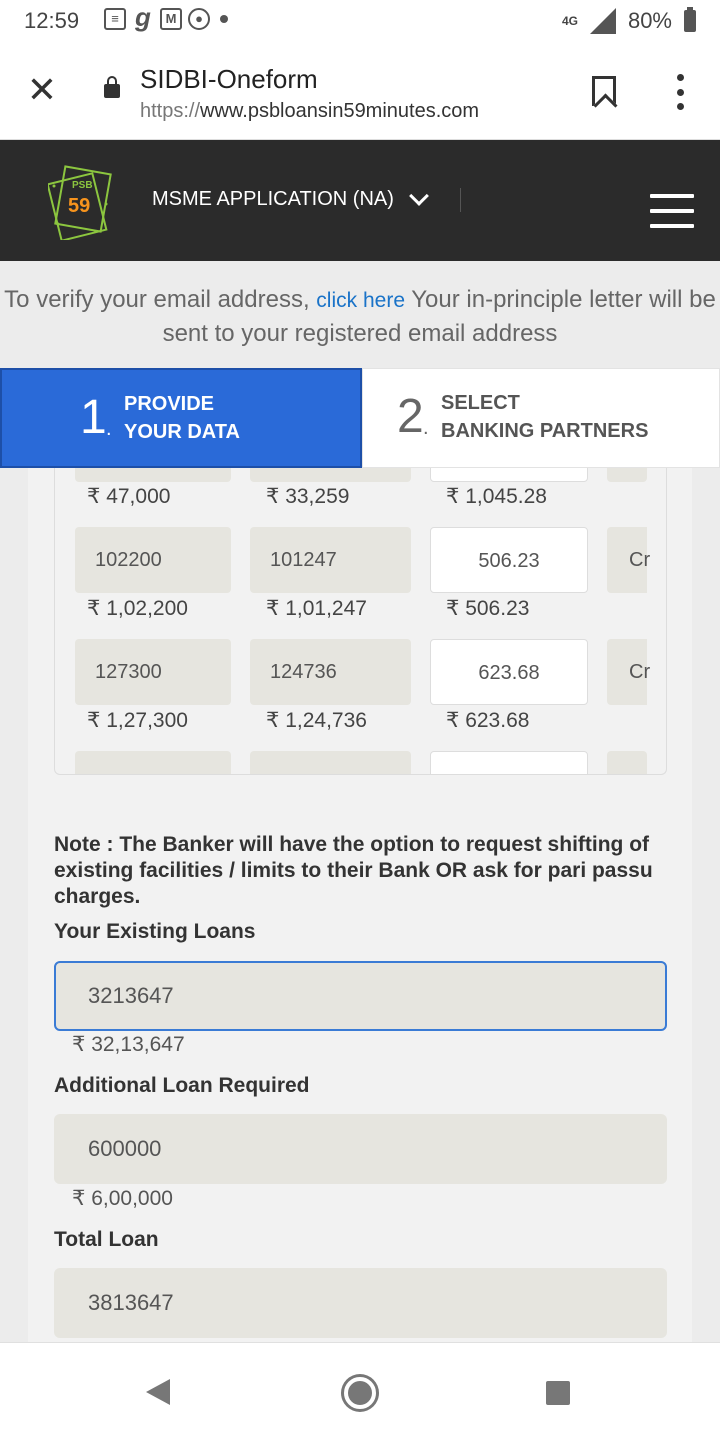 This screenshot has width=720, height=1440. I want to click on page-url: https://www.psbloansin59minutes.com, so click(309, 111).